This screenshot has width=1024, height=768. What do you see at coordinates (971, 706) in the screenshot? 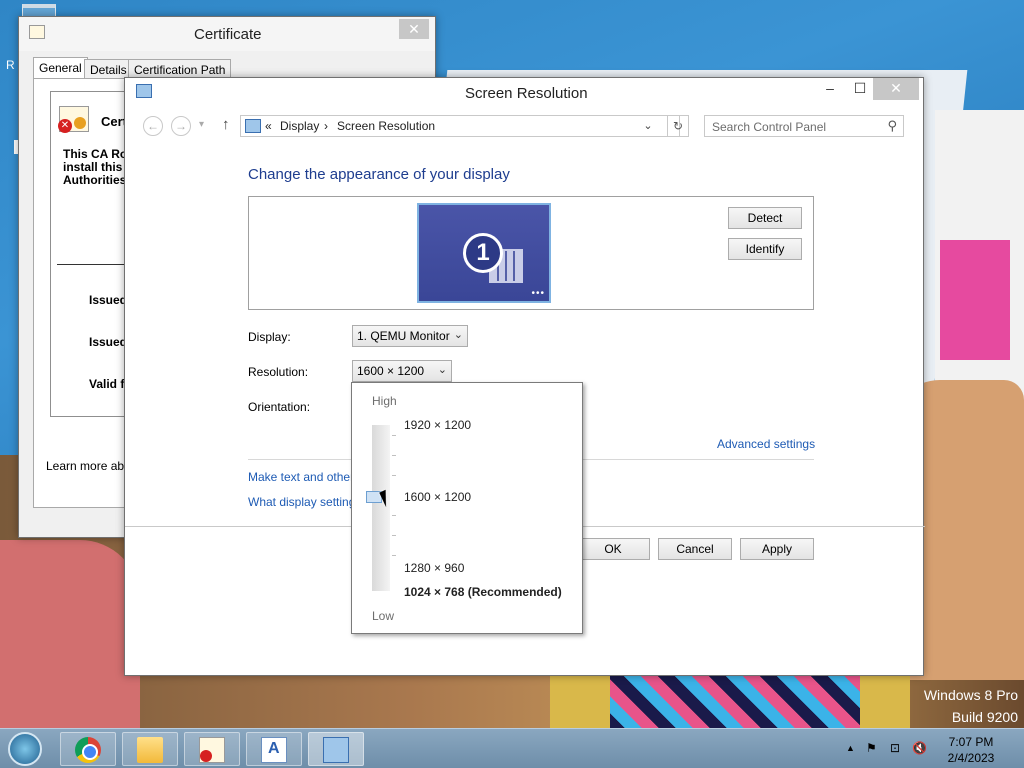
I see `windows-watermark: Windows 8 Pro Build 9200` at bounding box center [971, 706].